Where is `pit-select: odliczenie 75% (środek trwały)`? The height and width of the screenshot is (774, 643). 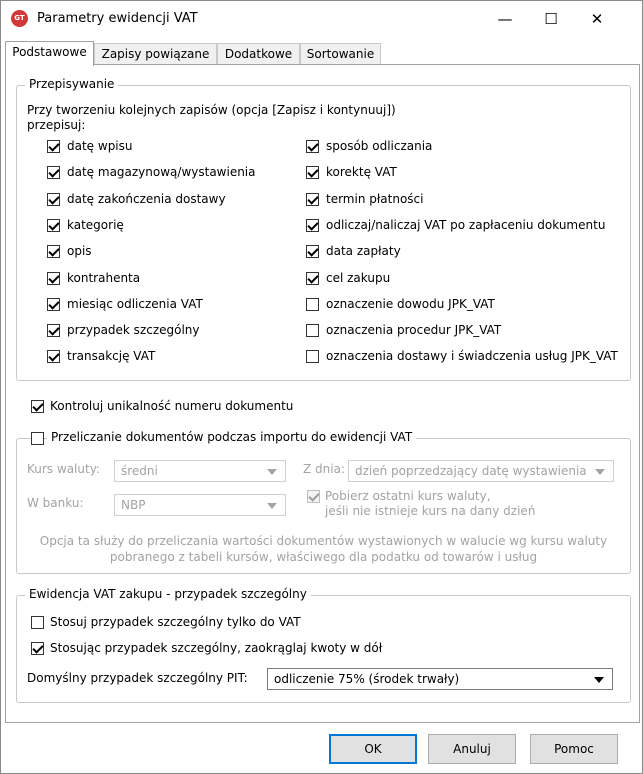 pit-select: odliczenie 75% (środek trwały) is located at coordinates (440, 679).